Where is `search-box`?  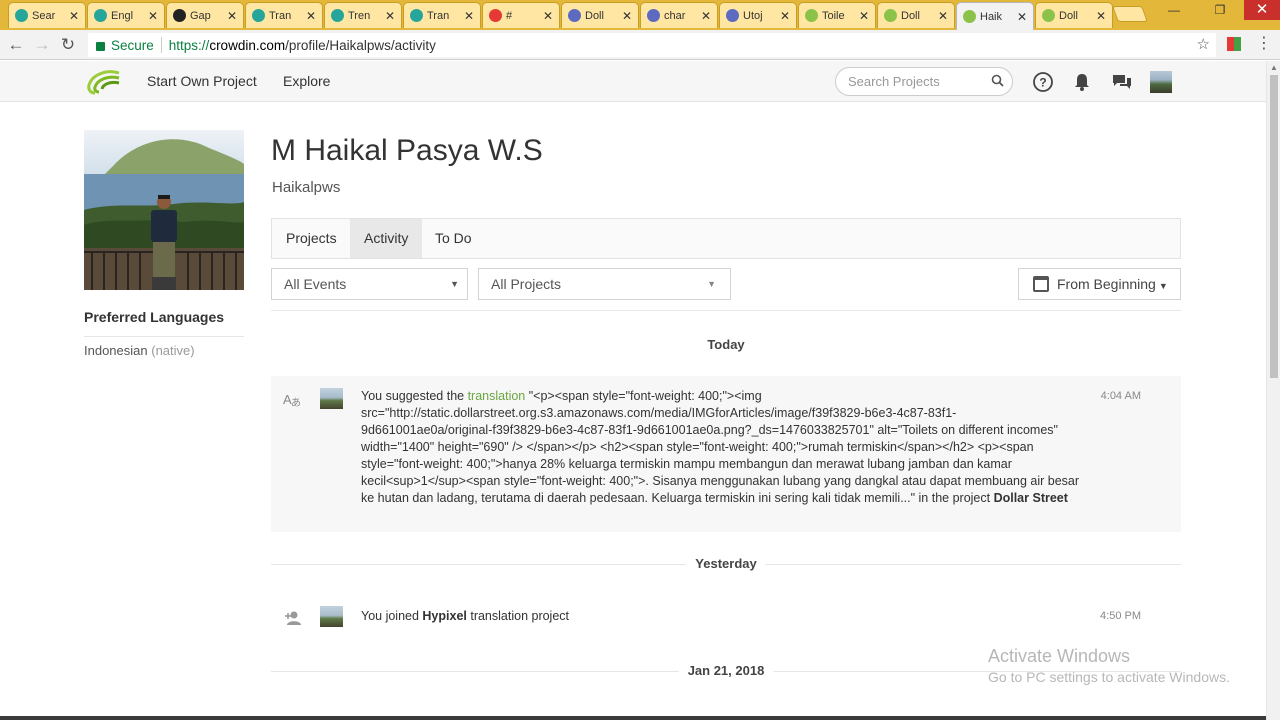 search-box is located at coordinates (924, 81).